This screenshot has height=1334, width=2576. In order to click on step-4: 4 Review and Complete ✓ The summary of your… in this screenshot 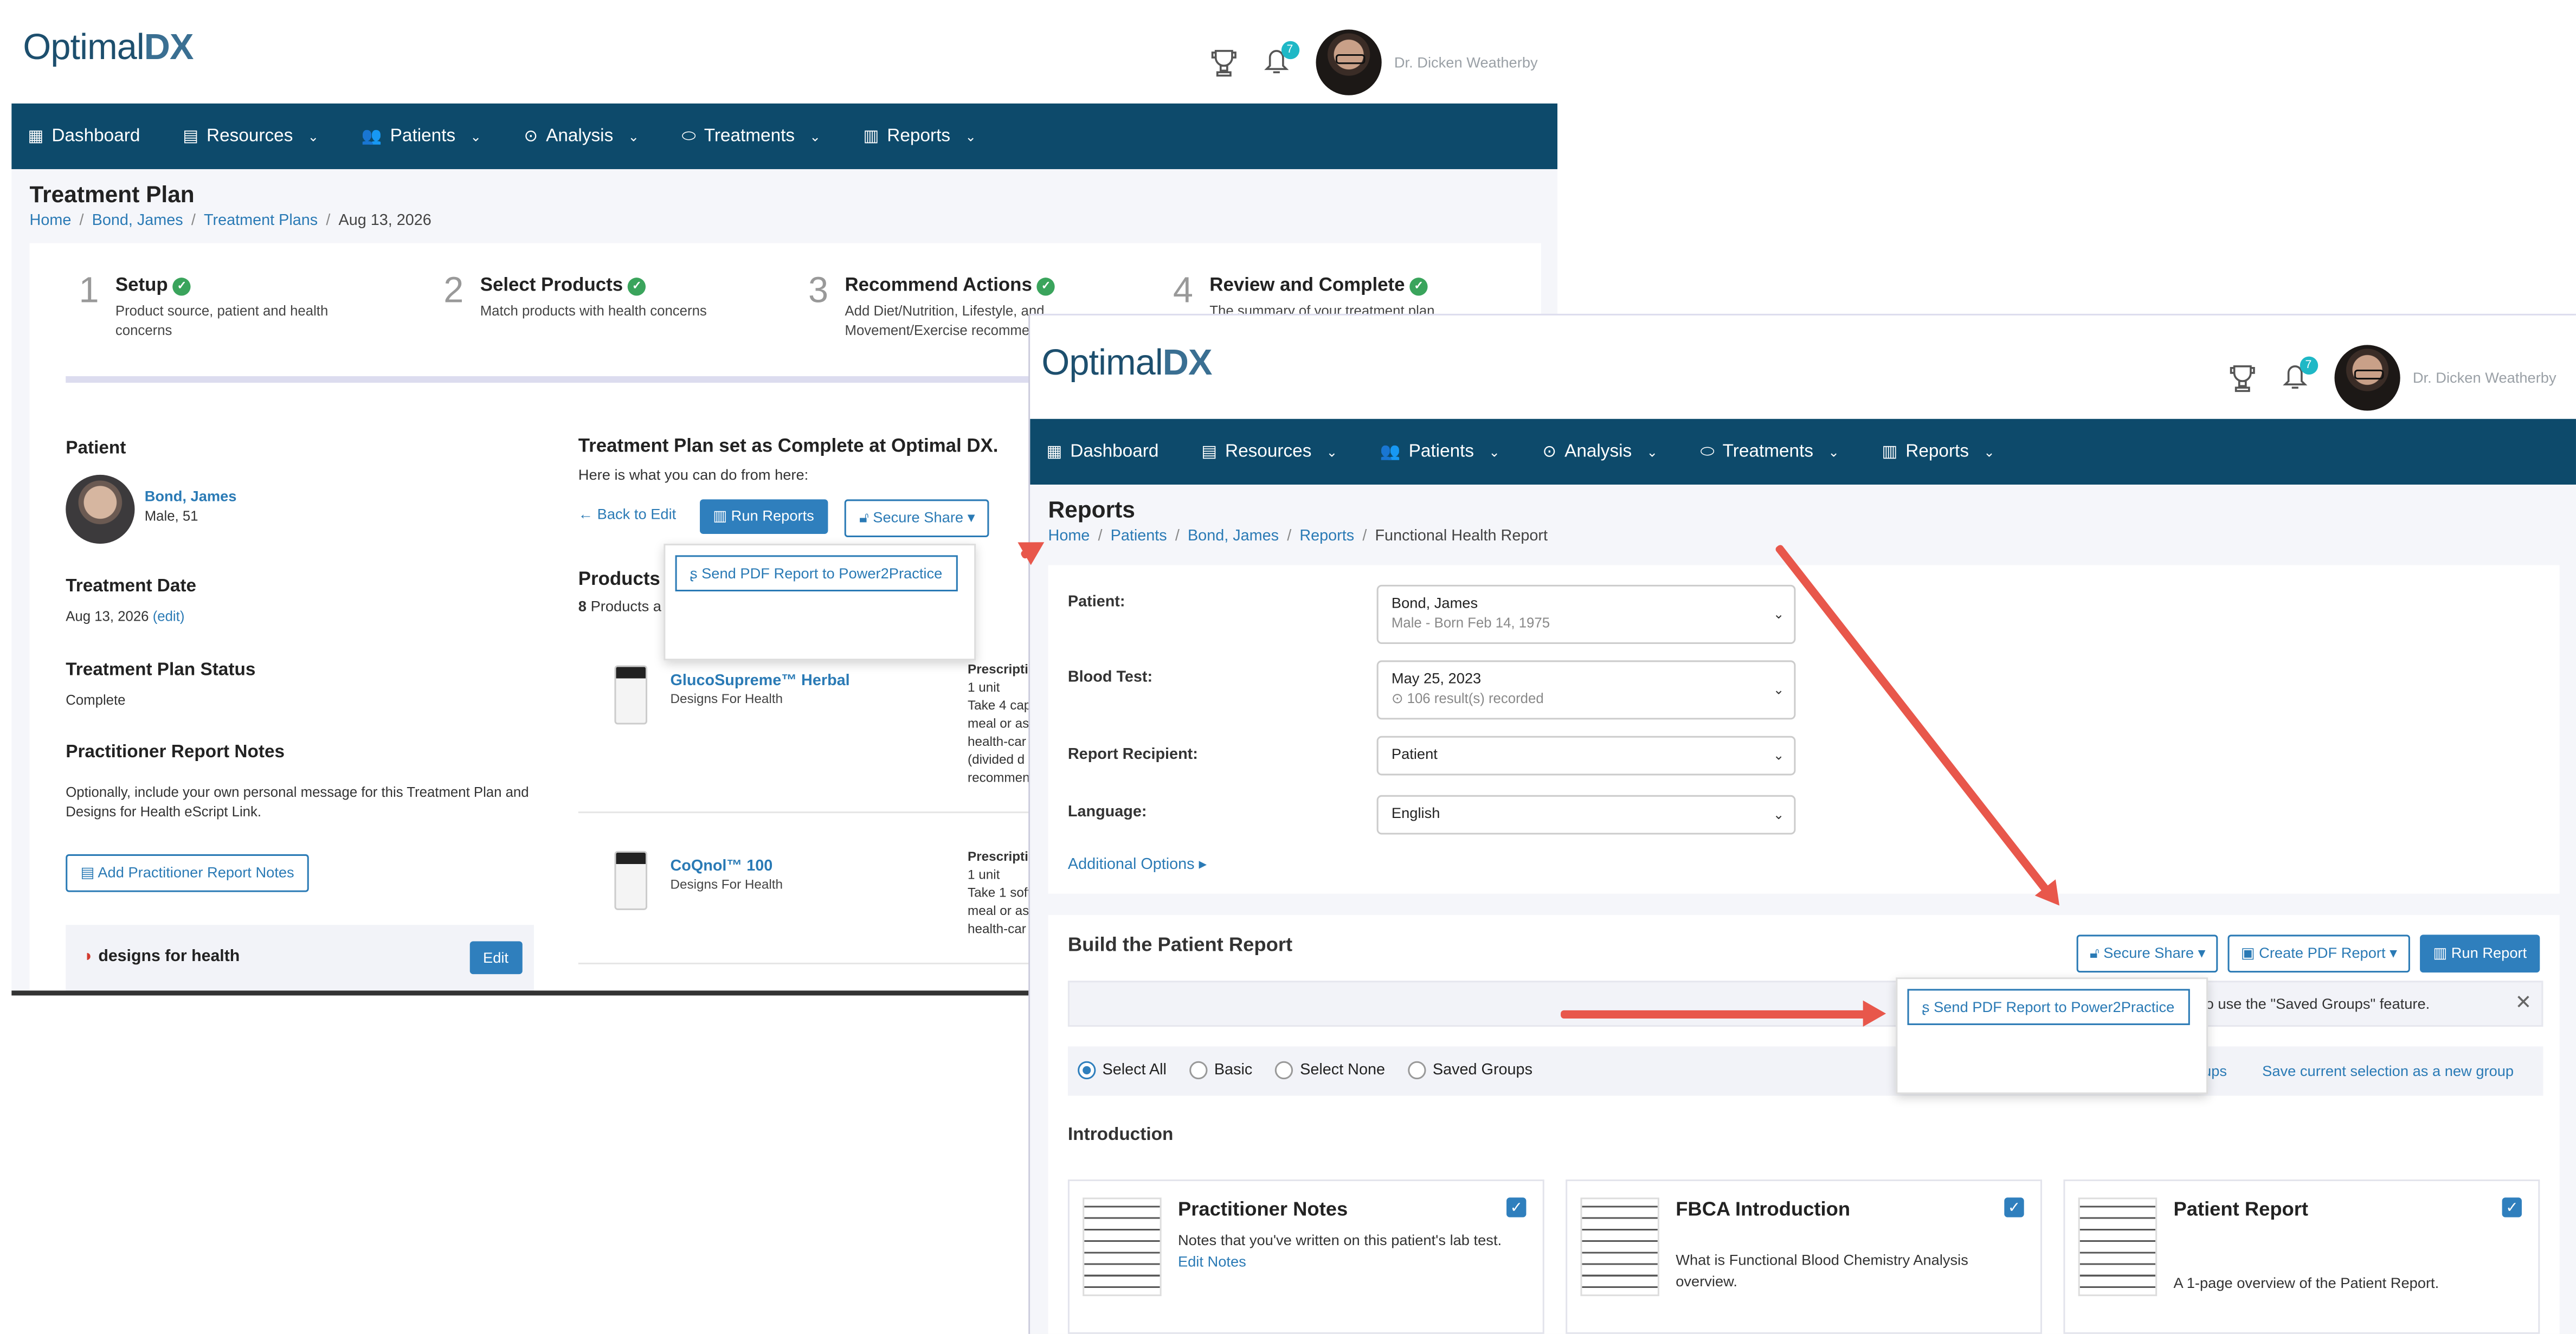, I will do `click(1306, 281)`.